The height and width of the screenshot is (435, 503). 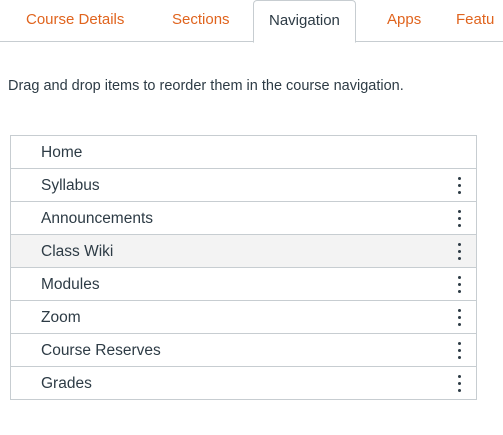 What do you see at coordinates (243, 383) in the screenshot?
I see `nav-item-grades: Grades` at bounding box center [243, 383].